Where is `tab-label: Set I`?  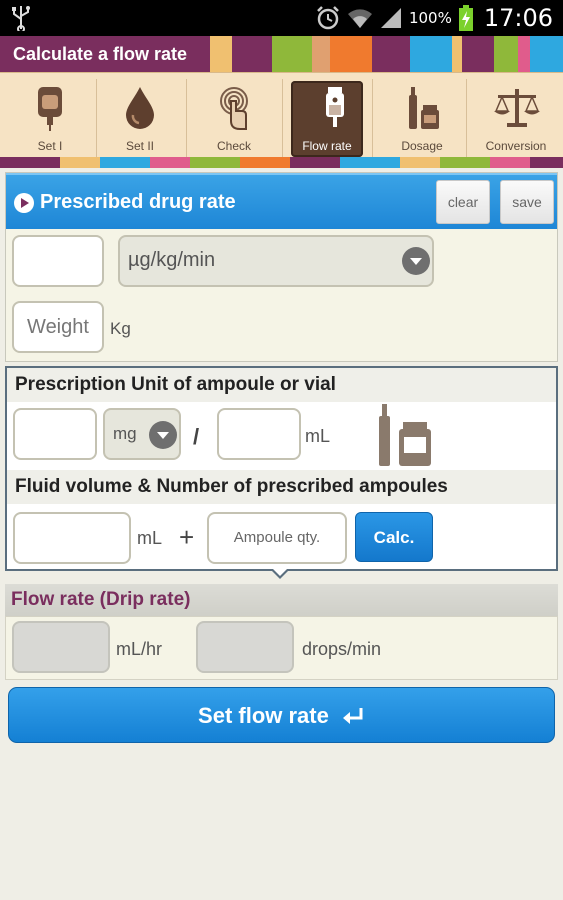 tab-label: Set I is located at coordinates (50, 146).